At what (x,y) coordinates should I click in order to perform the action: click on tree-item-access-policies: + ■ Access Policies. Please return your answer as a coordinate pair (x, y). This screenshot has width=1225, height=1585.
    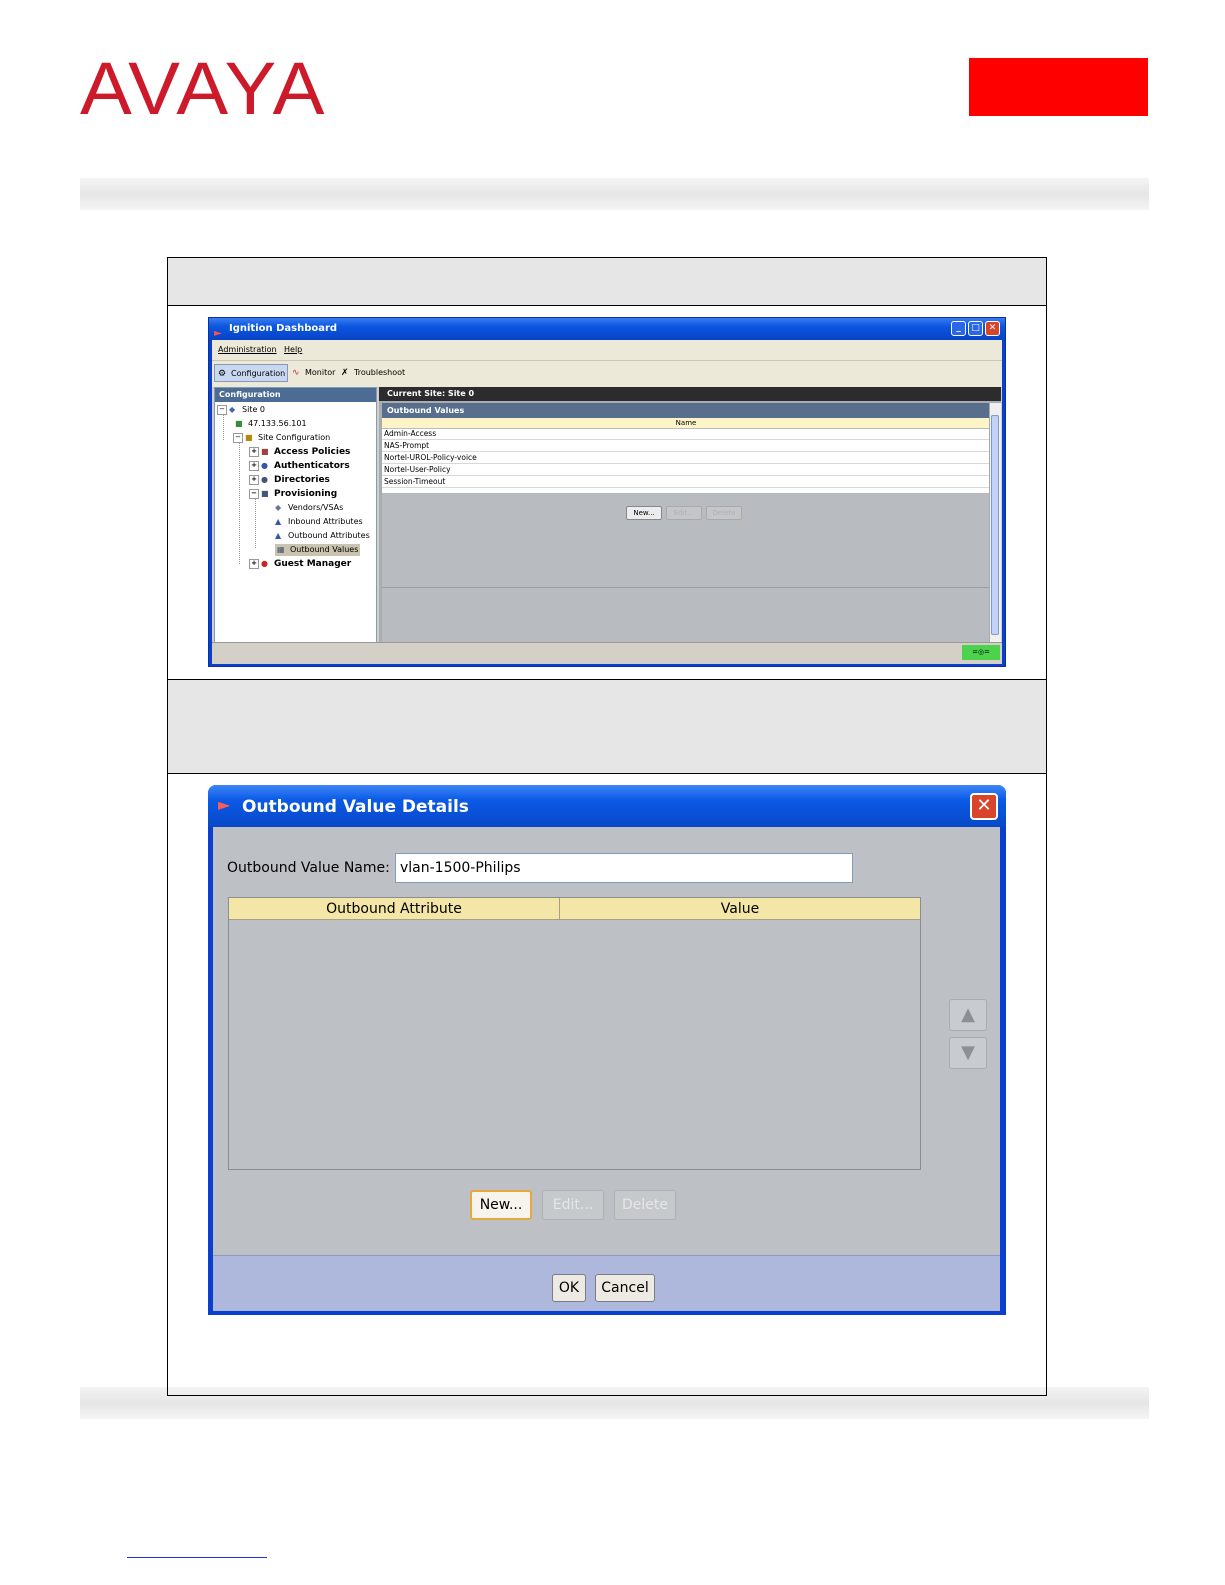
    Looking at the image, I should click on (299, 452).